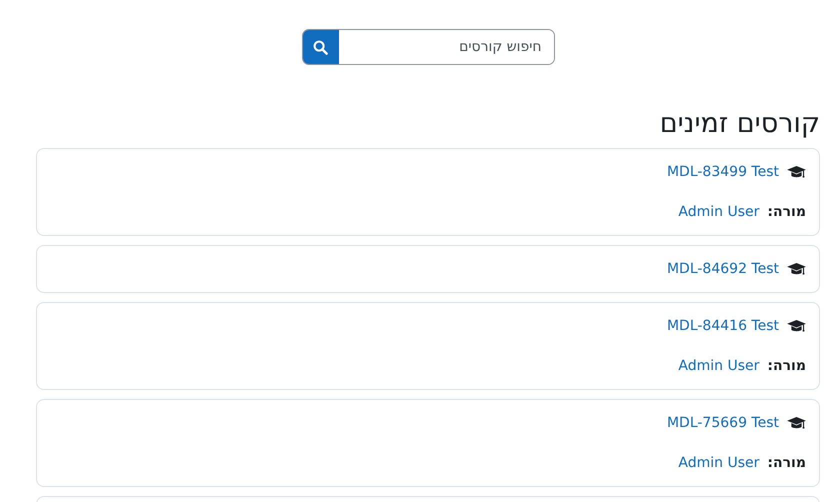 This screenshot has width=837, height=502. What do you see at coordinates (428, 47) in the screenshot?
I see `search-field: חיפוש קורסים` at bounding box center [428, 47].